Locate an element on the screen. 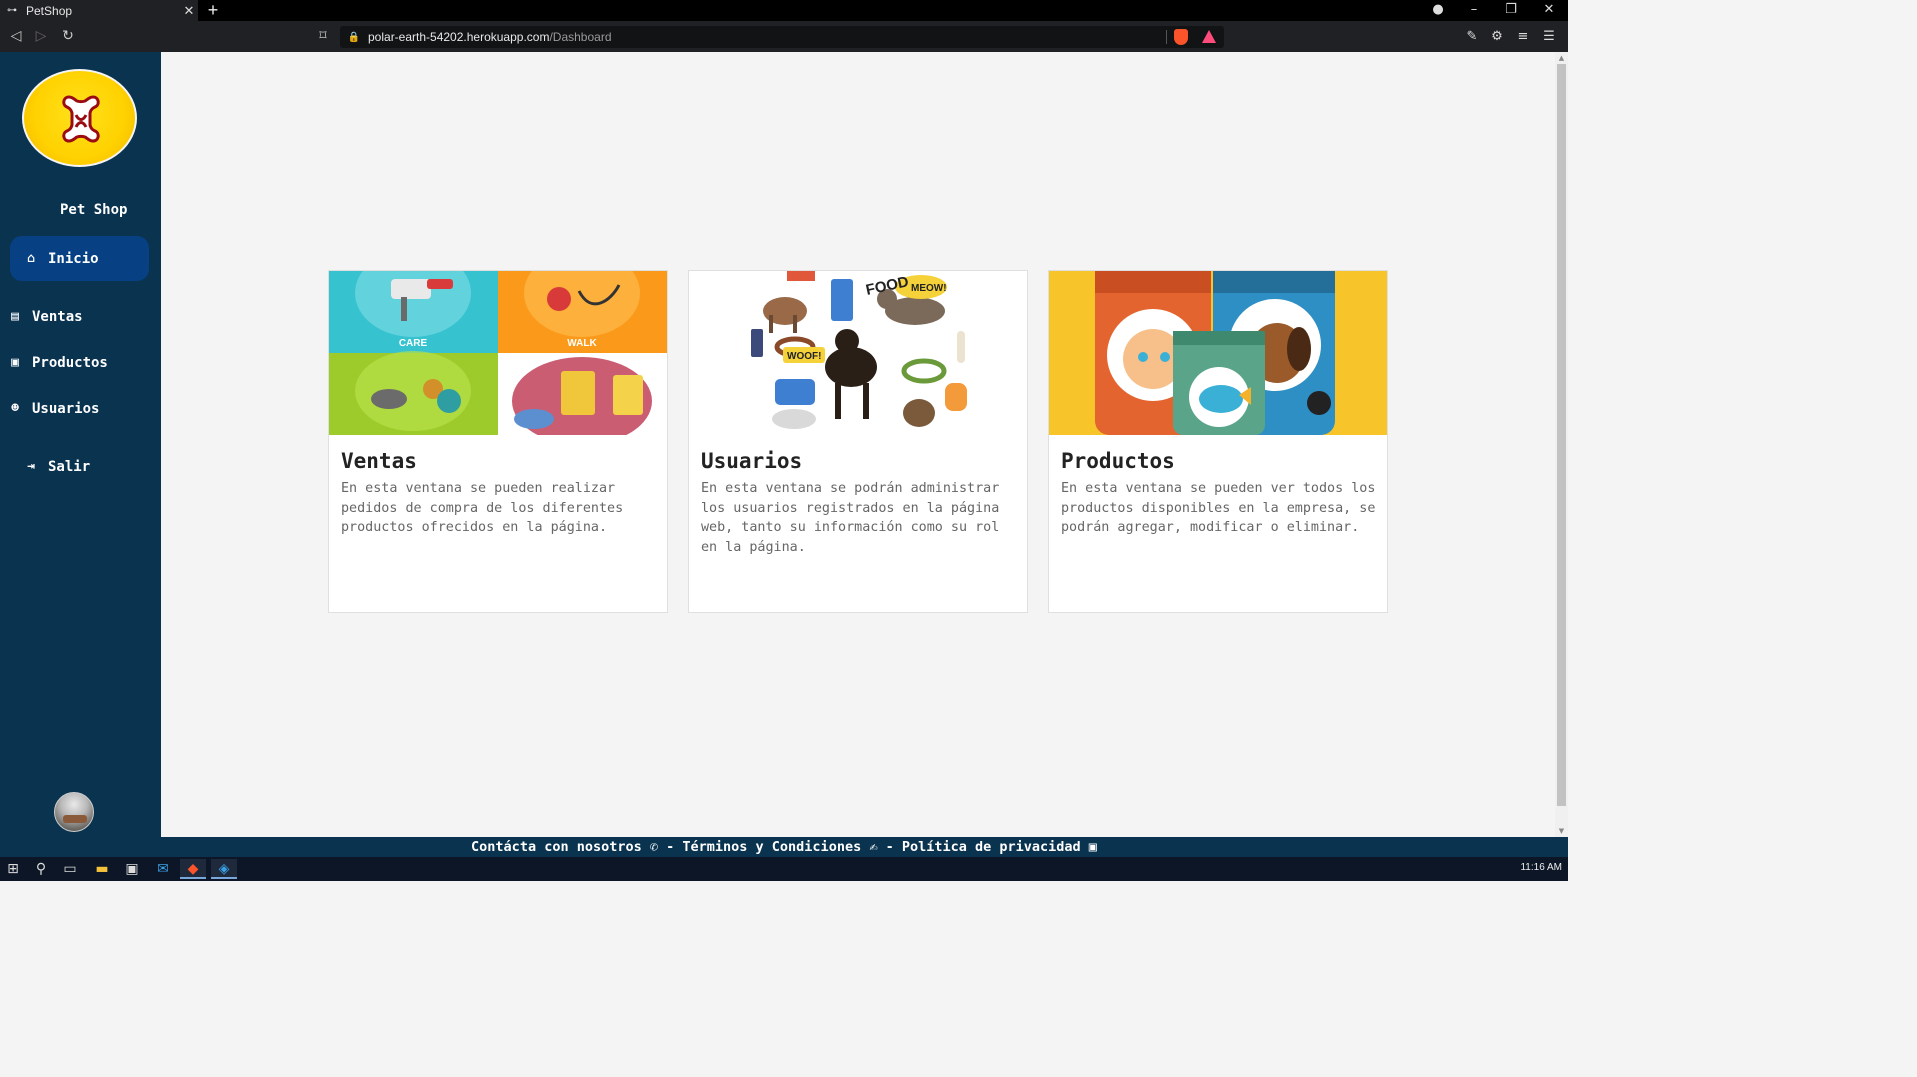 The image size is (1917, 1077). user-avatar is located at coordinates (74, 812).